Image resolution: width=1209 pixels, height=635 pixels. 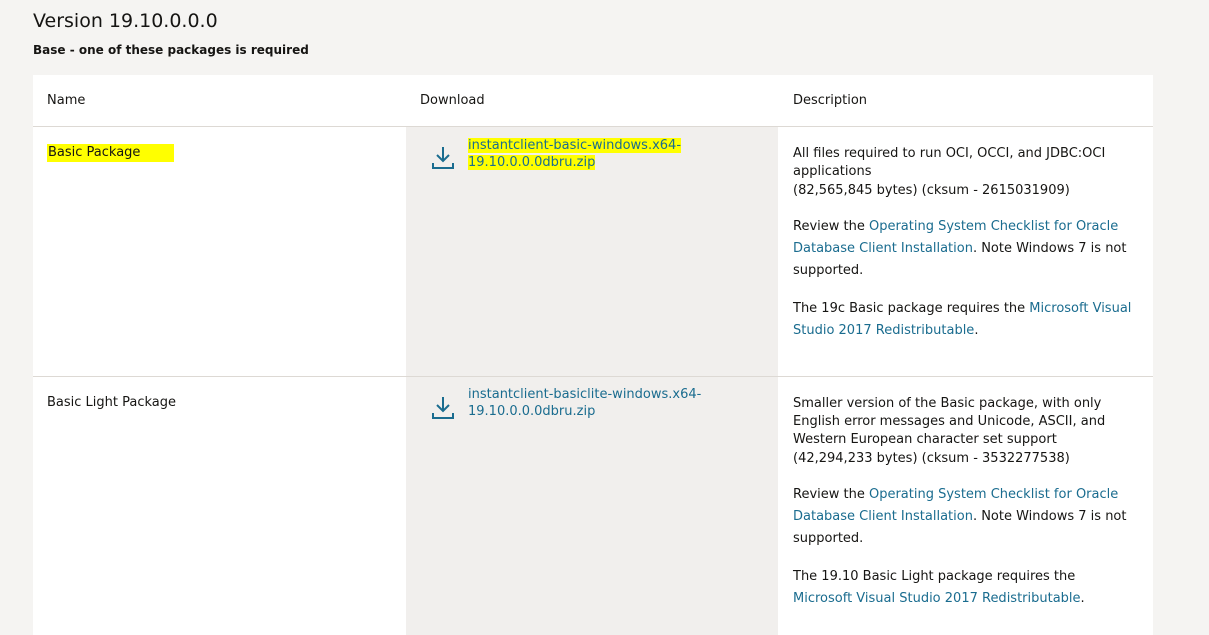 I want to click on packages-subtitle: Base - one of these packages is required, so click(x=171, y=50).